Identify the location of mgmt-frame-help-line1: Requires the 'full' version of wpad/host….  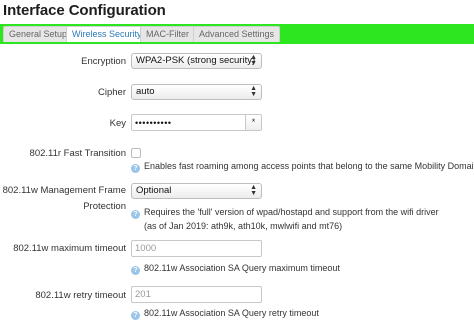
(291, 212).